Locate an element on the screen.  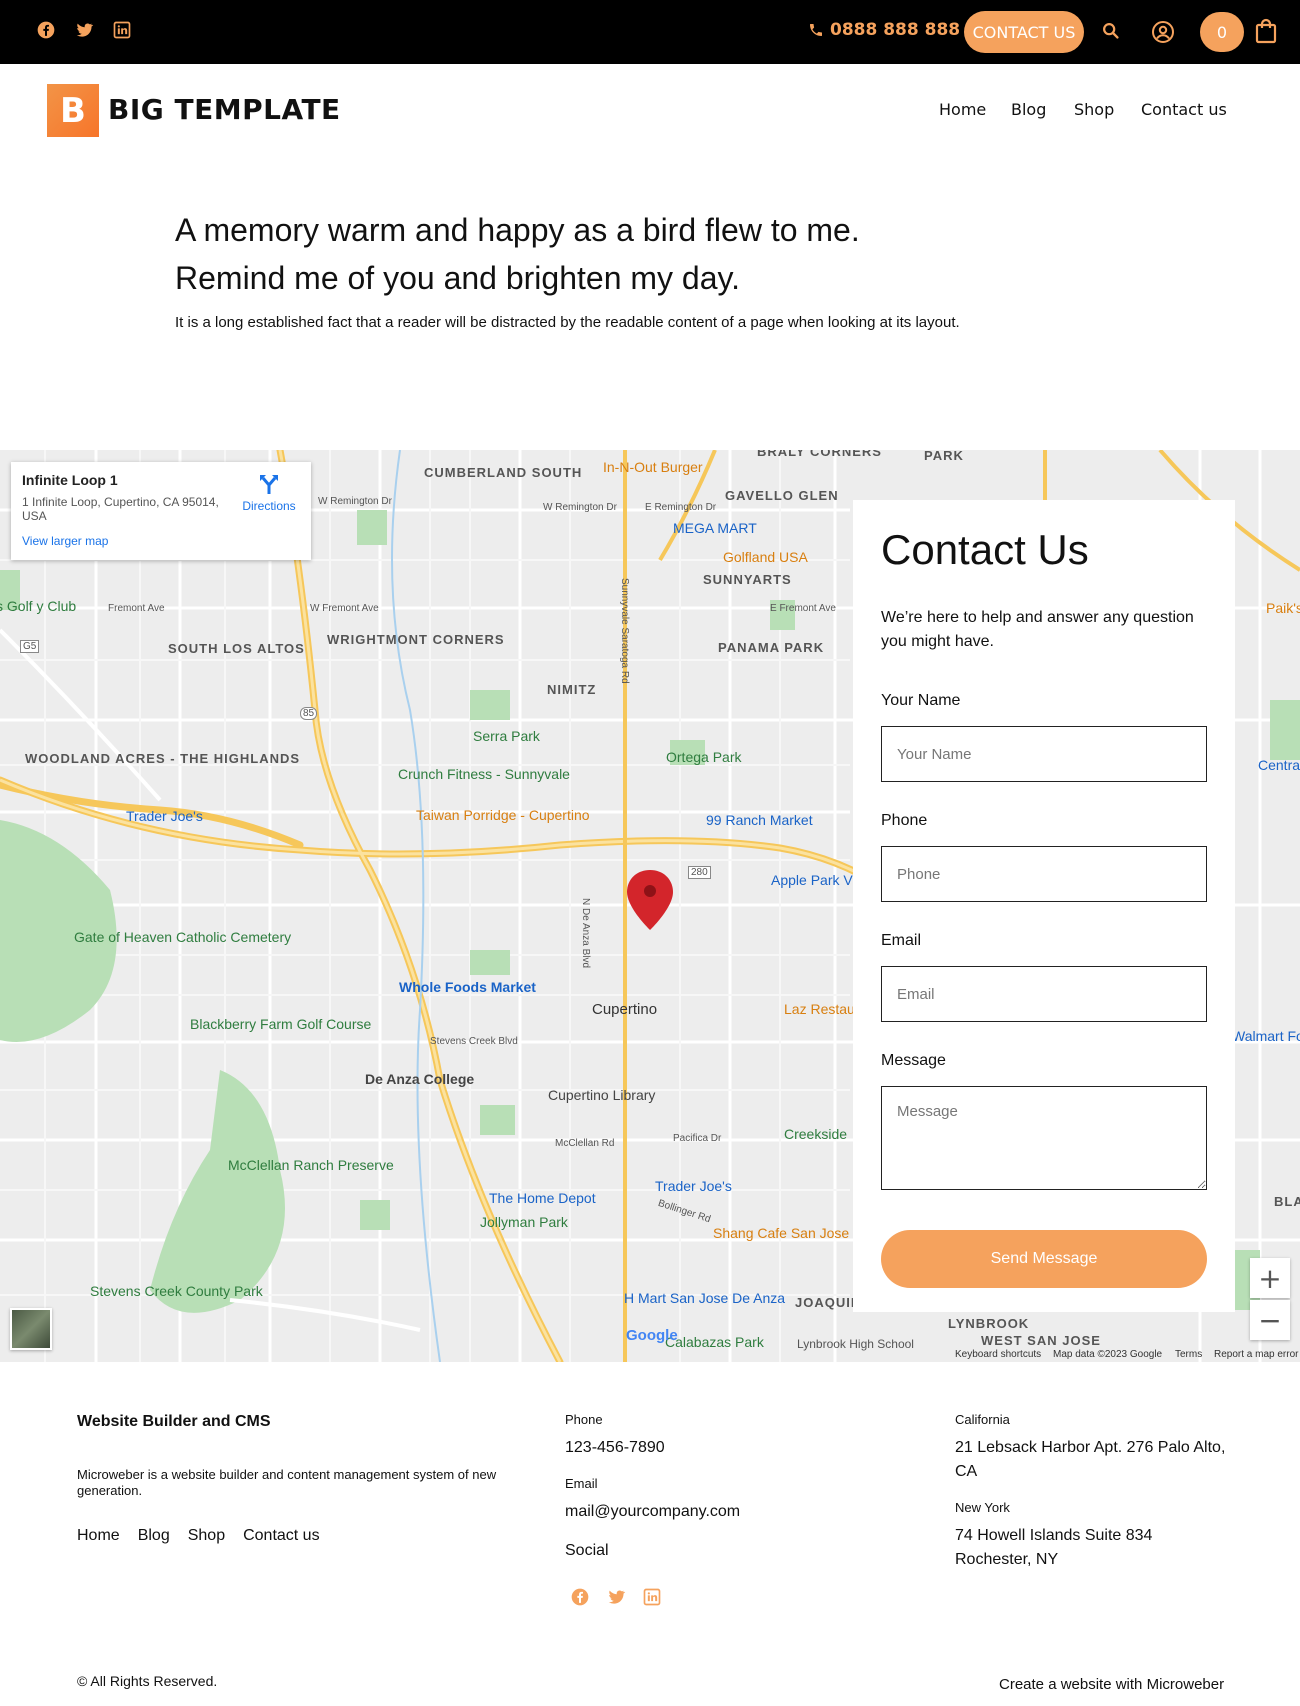
map-label-walmart: Walmart Food Market is located at coordinates (1266, 1036).